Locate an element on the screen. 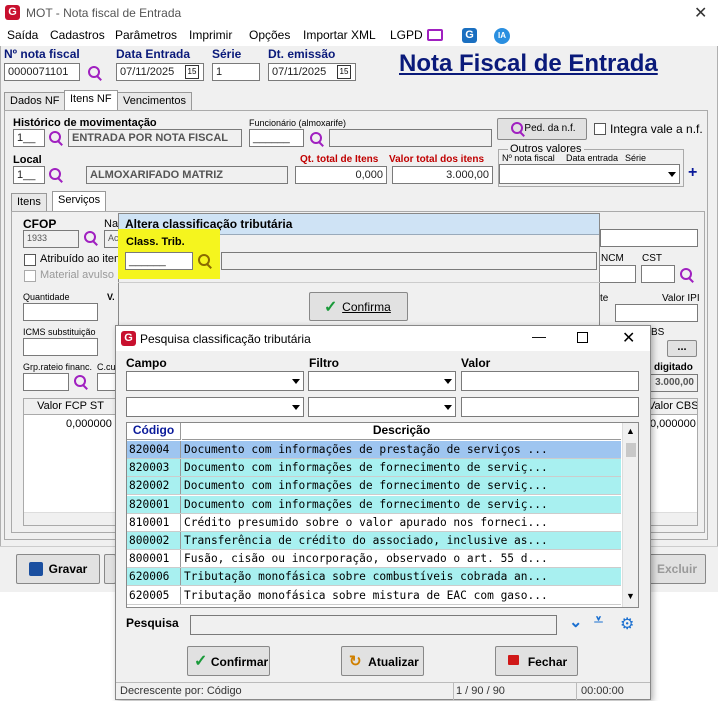  maximize-icon is located at coordinates (582, 337).